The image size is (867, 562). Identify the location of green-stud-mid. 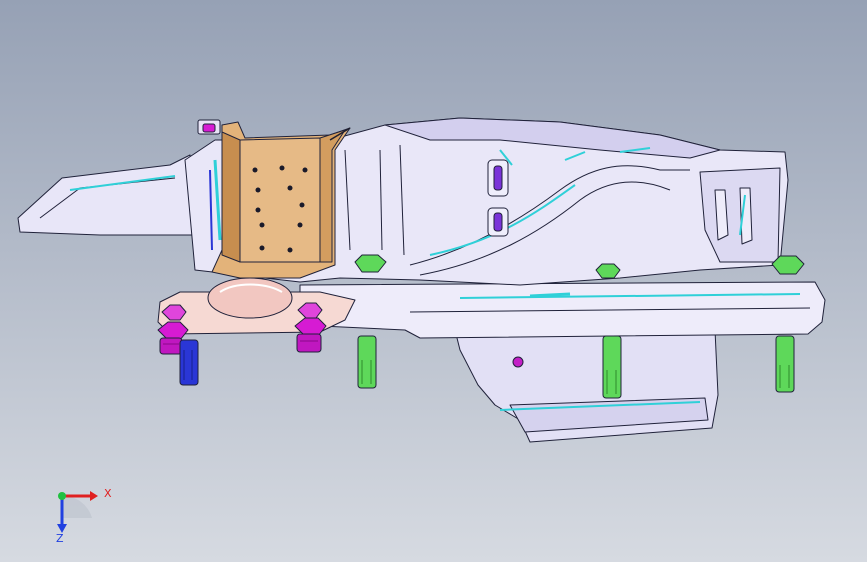
(612, 367).